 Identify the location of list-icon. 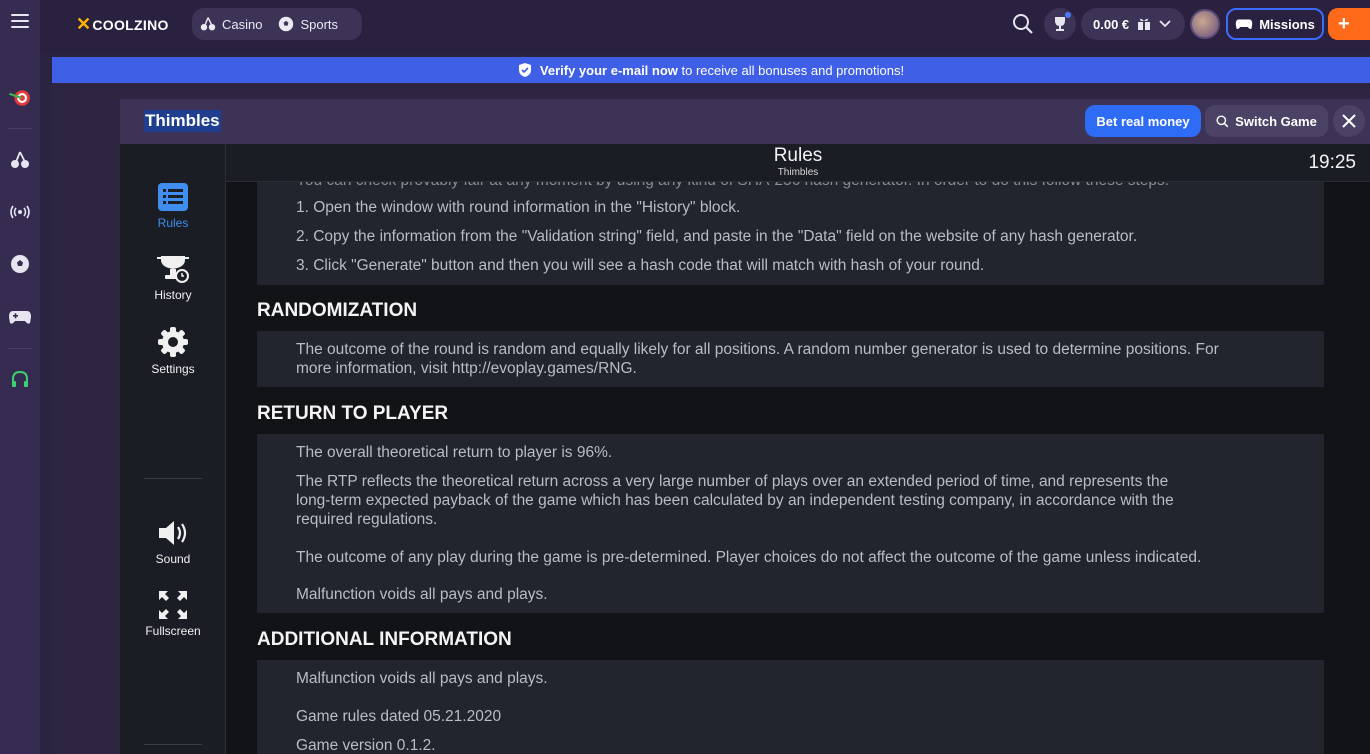
(173, 197).